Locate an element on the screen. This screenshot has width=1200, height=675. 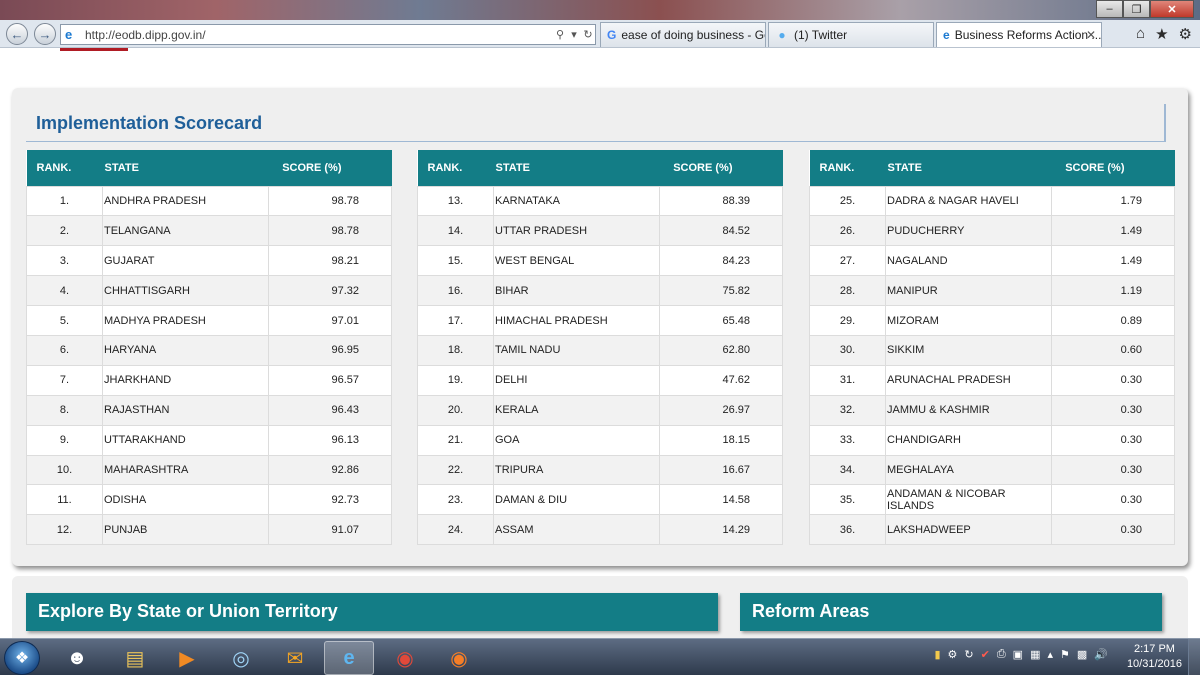
score-cell: 96.43 is located at coordinates (330, 410).